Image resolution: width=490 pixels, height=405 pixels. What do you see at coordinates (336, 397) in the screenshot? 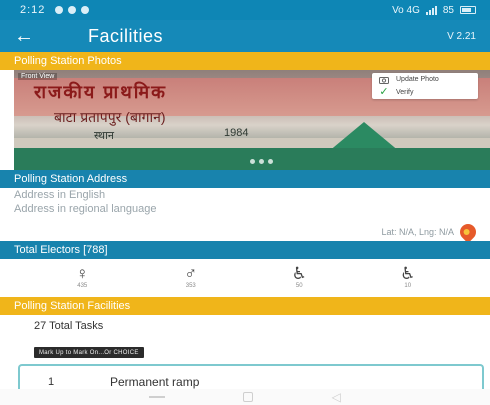
I see `back-nav-icon: ◁` at bounding box center [336, 397].